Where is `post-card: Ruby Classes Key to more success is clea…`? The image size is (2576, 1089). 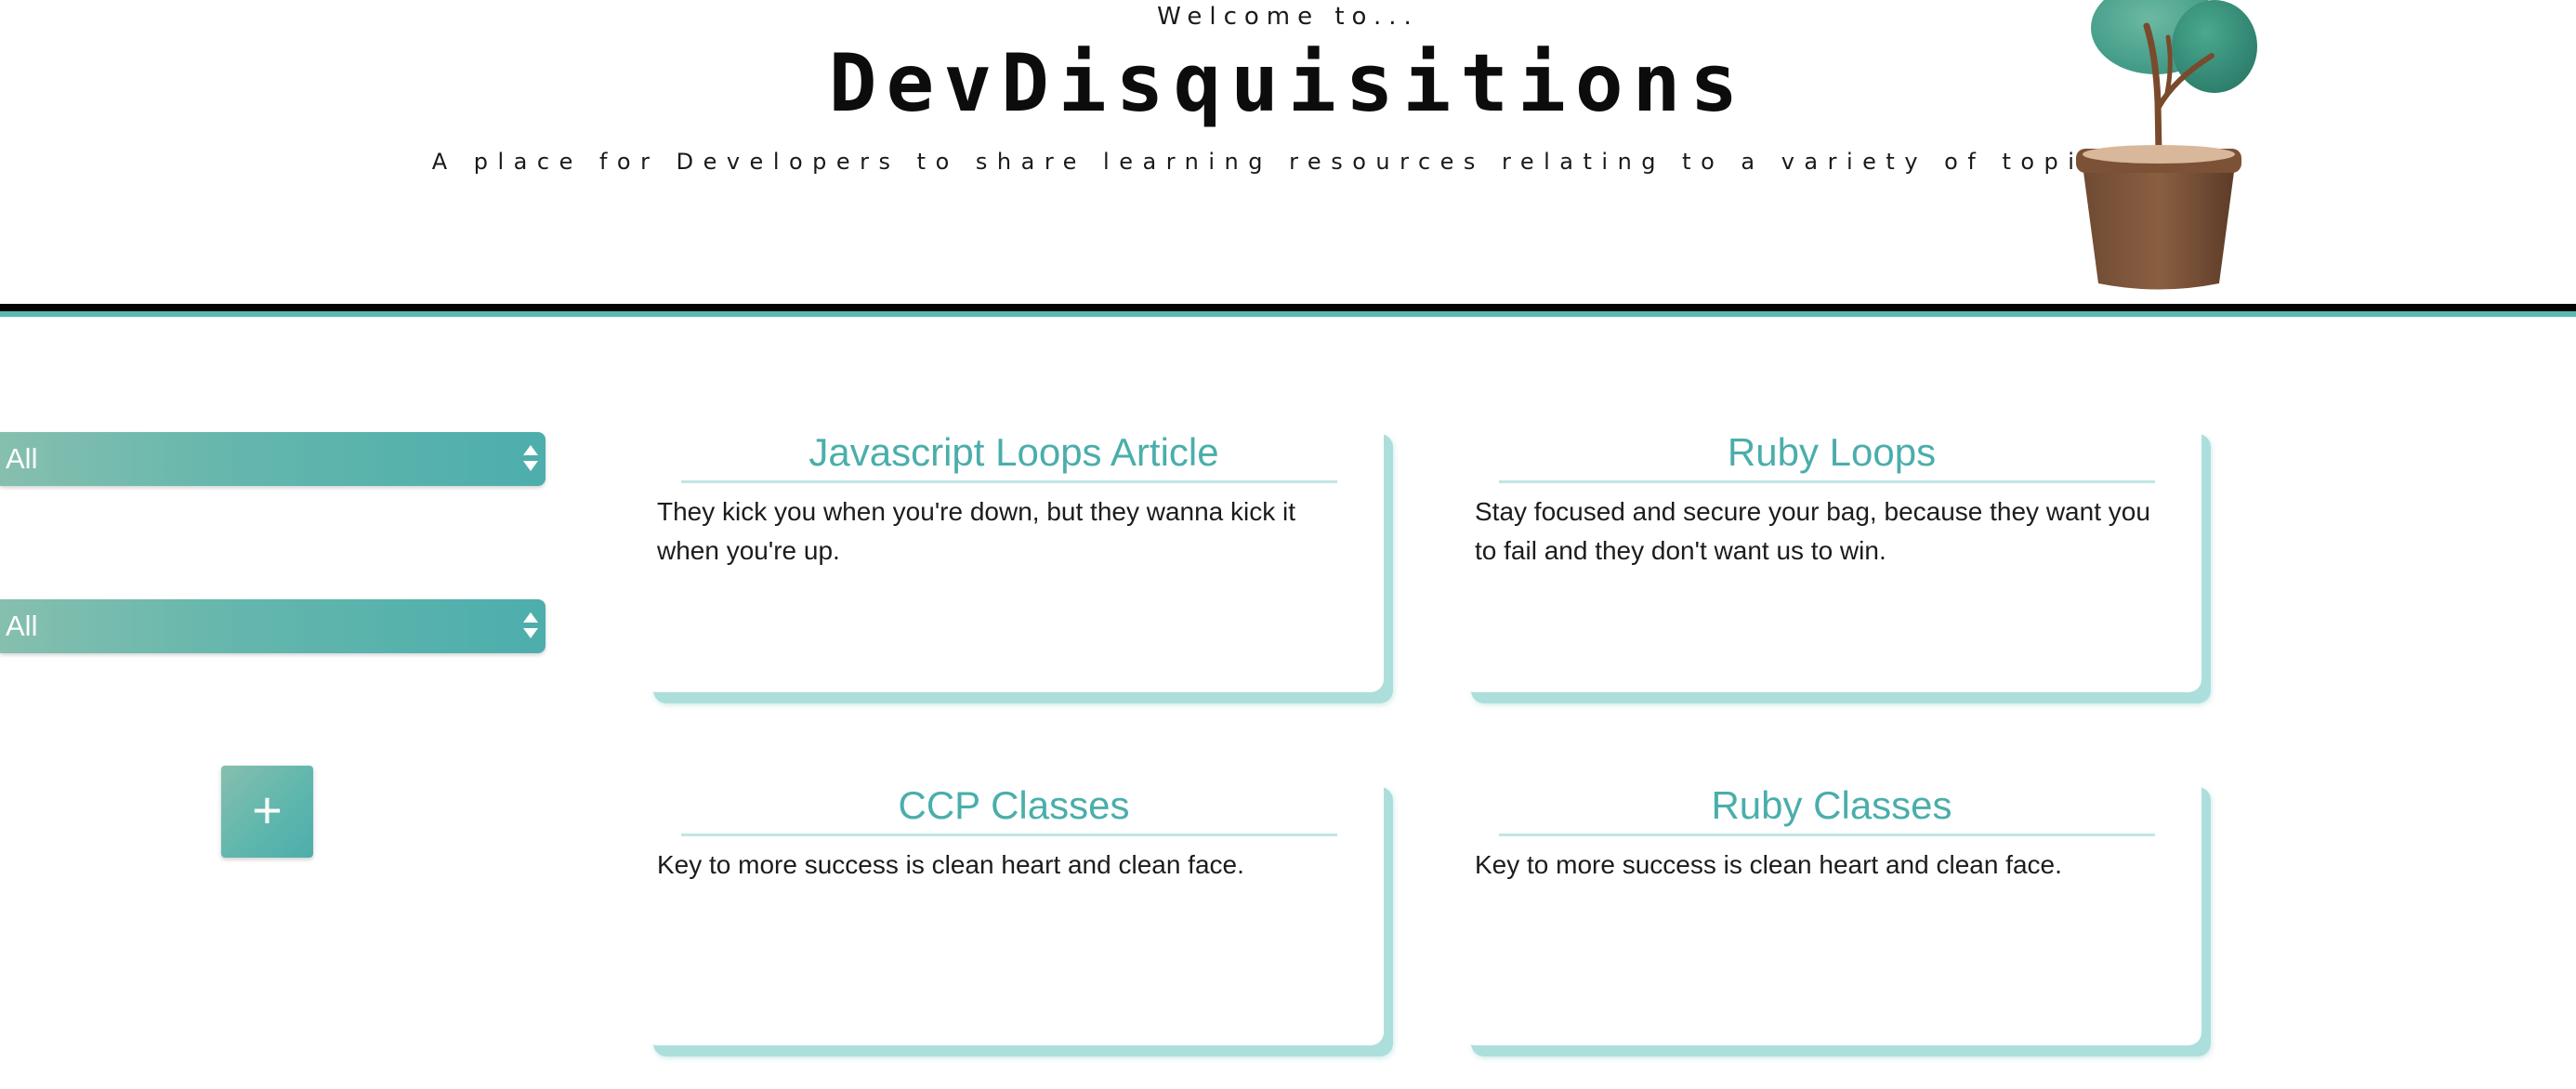 post-card: Ruby Classes Key to more success is clea… is located at coordinates (1831, 911).